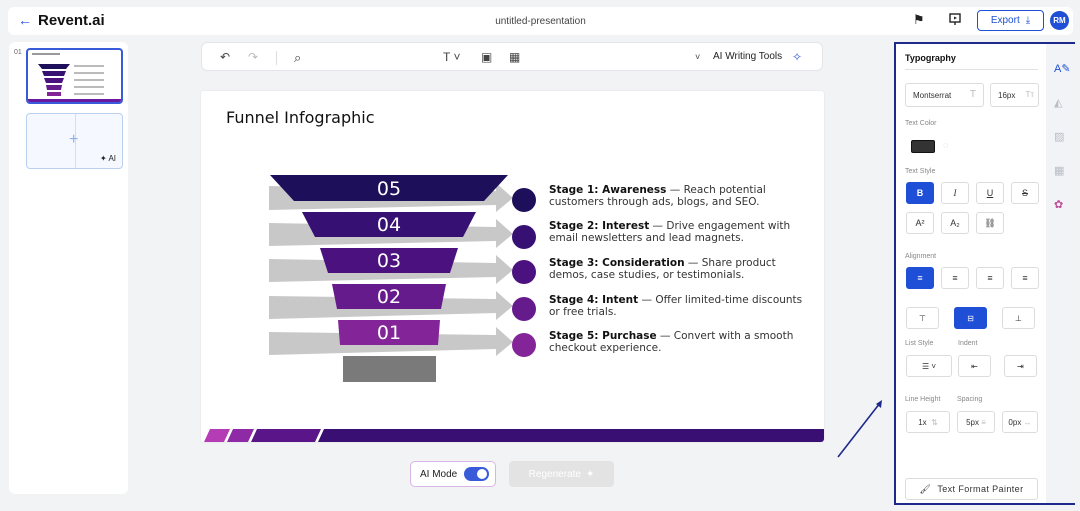  What do you see at coordinates (990, 193) in the screenshot?
I see `underline-button: U` at bounding box center [990, 193].